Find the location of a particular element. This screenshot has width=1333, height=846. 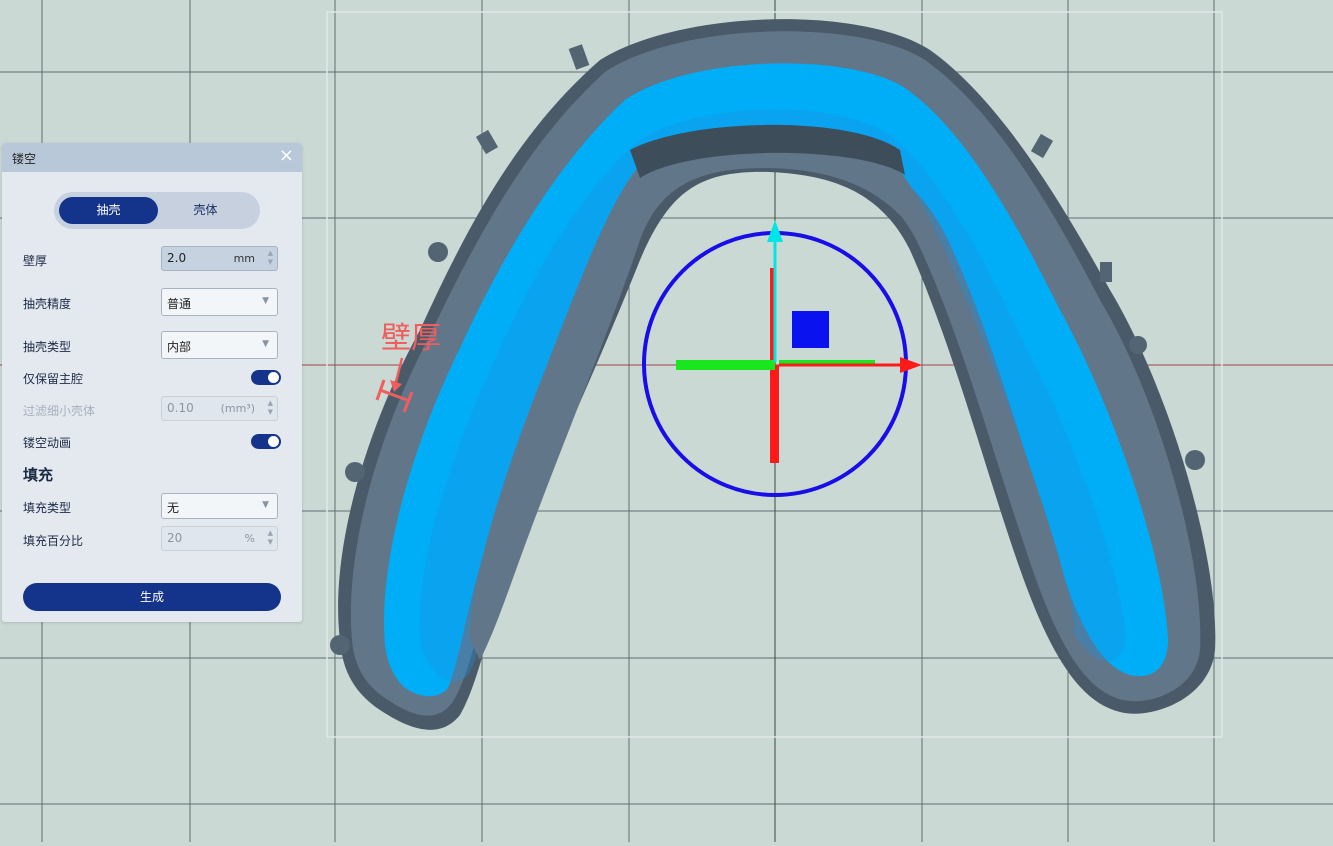

fill-type-value: 无 is located at coordinates (173, 508).